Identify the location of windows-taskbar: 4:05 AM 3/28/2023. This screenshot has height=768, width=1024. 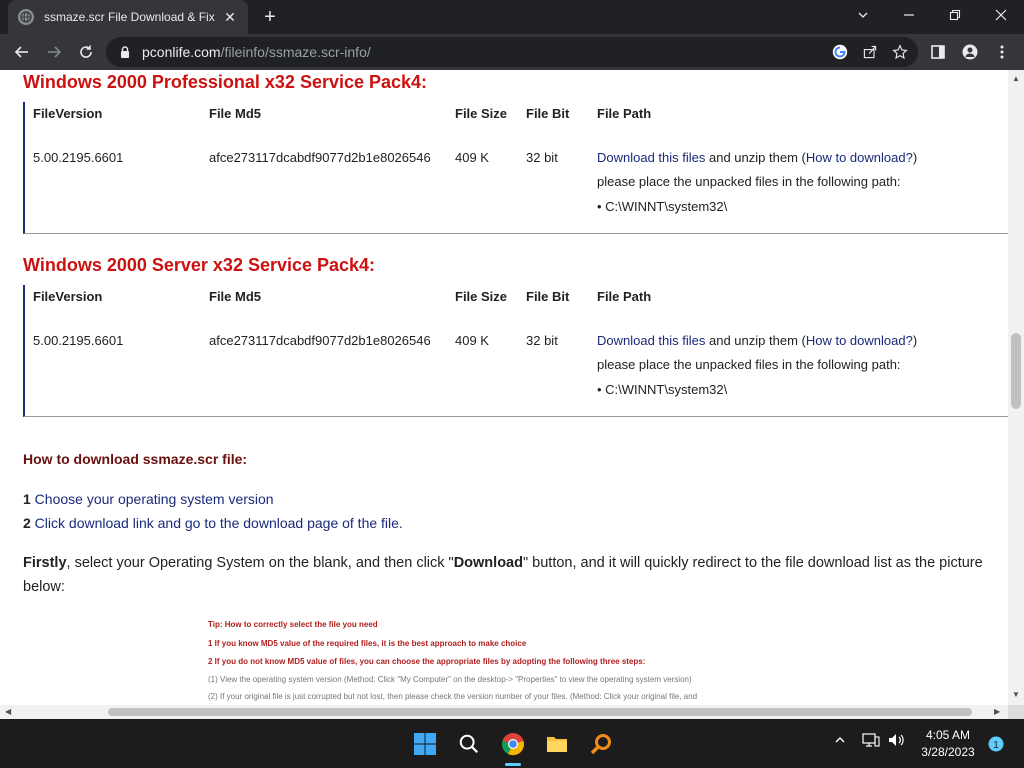
(512, 743).